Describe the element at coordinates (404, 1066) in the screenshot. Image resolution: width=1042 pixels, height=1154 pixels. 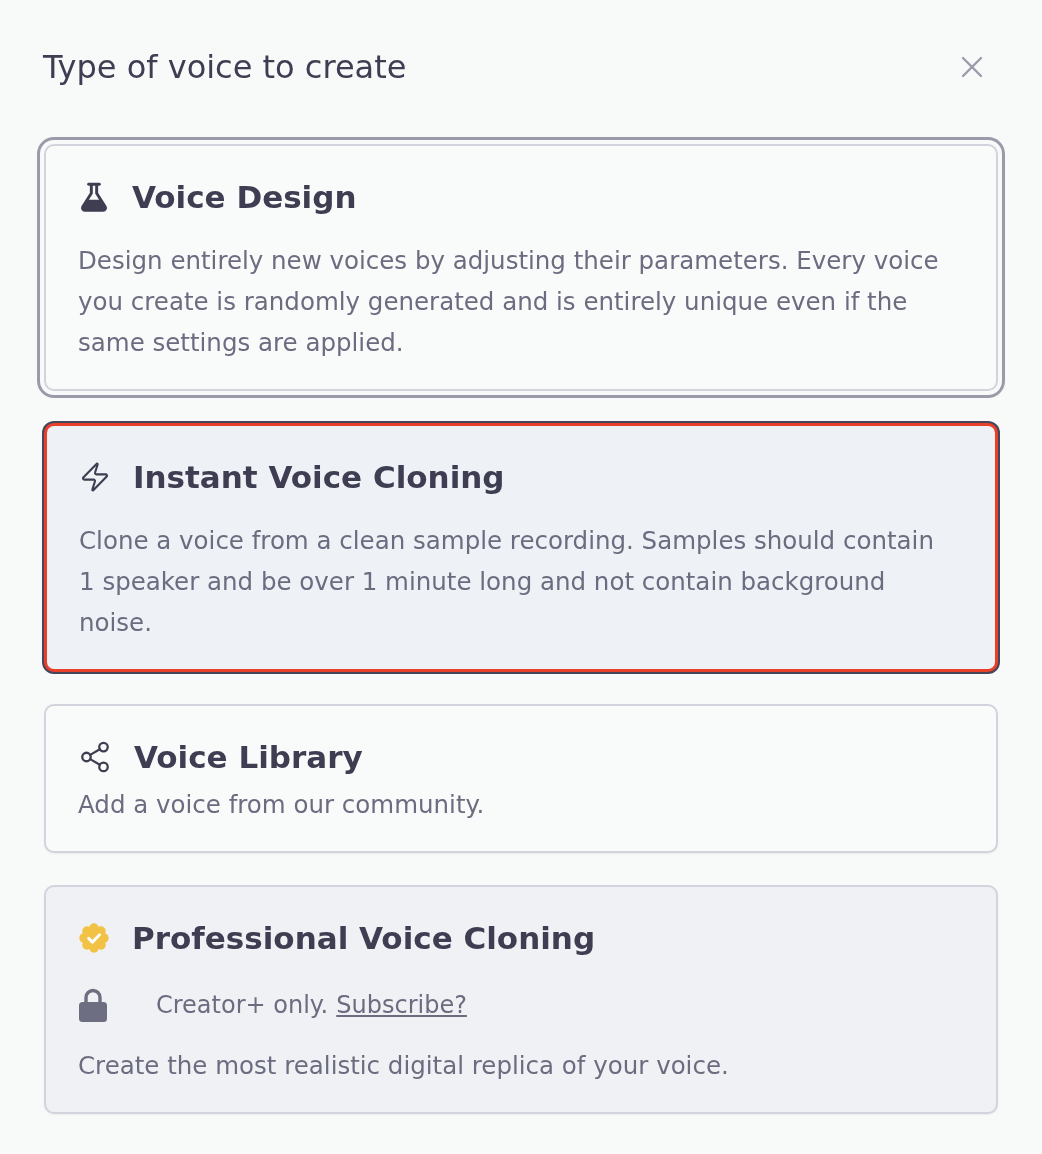
I see `option-description: Create the most realistic digital replica of your voice.` at that location.